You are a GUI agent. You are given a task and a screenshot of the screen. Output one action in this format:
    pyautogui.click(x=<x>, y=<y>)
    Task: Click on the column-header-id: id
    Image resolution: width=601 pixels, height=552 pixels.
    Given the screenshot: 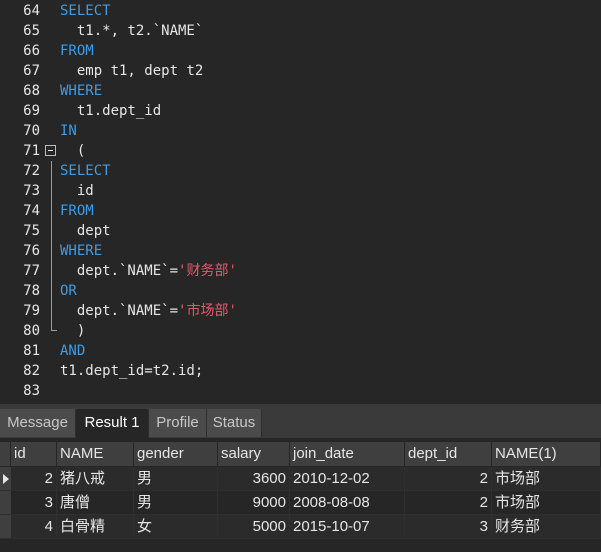 What is the action you would take?
    pyautogui.click(x=34, y=454)
    